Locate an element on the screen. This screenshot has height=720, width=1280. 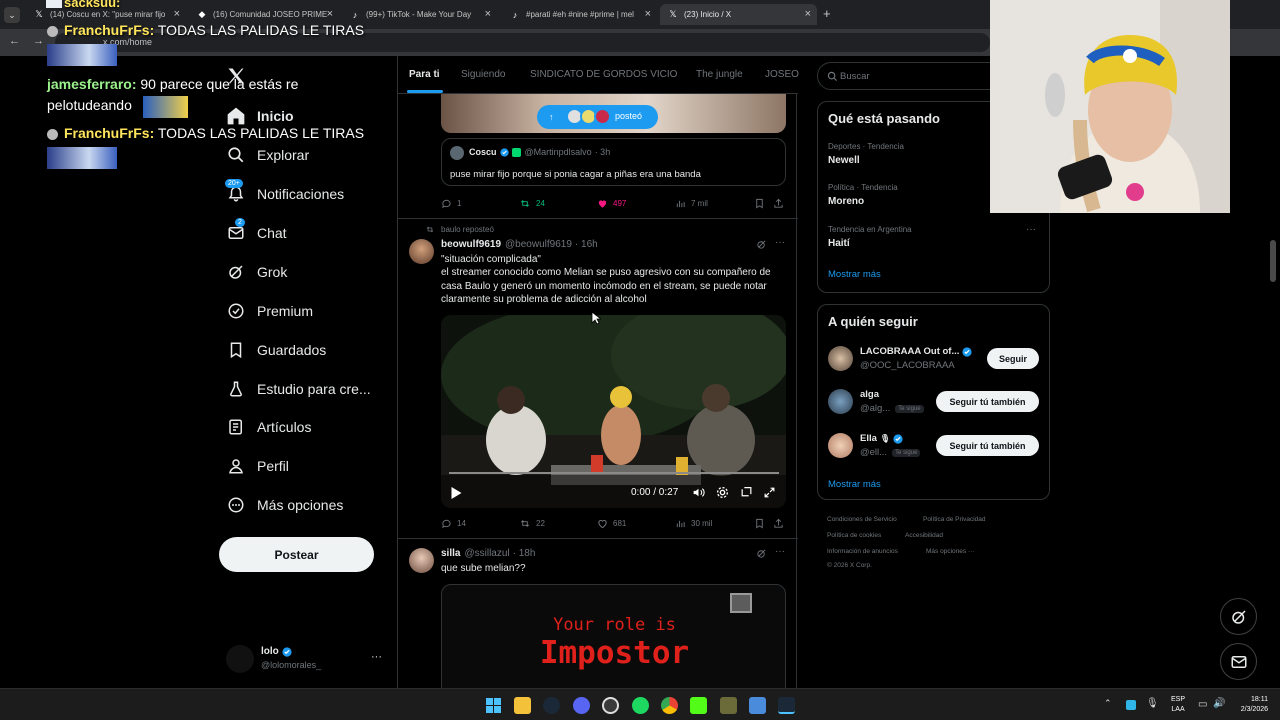
microphone-icon: 🎙 is located at coordinates (1152, 703).